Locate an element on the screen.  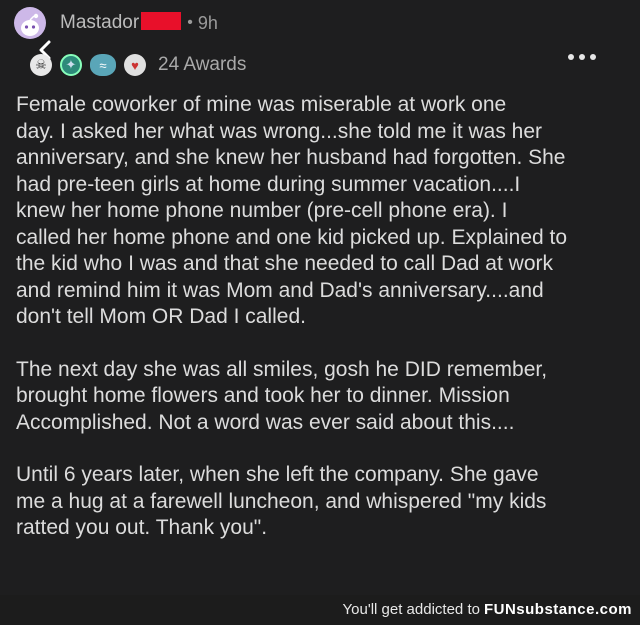
username-redaction is located at coordinates (161, 21).